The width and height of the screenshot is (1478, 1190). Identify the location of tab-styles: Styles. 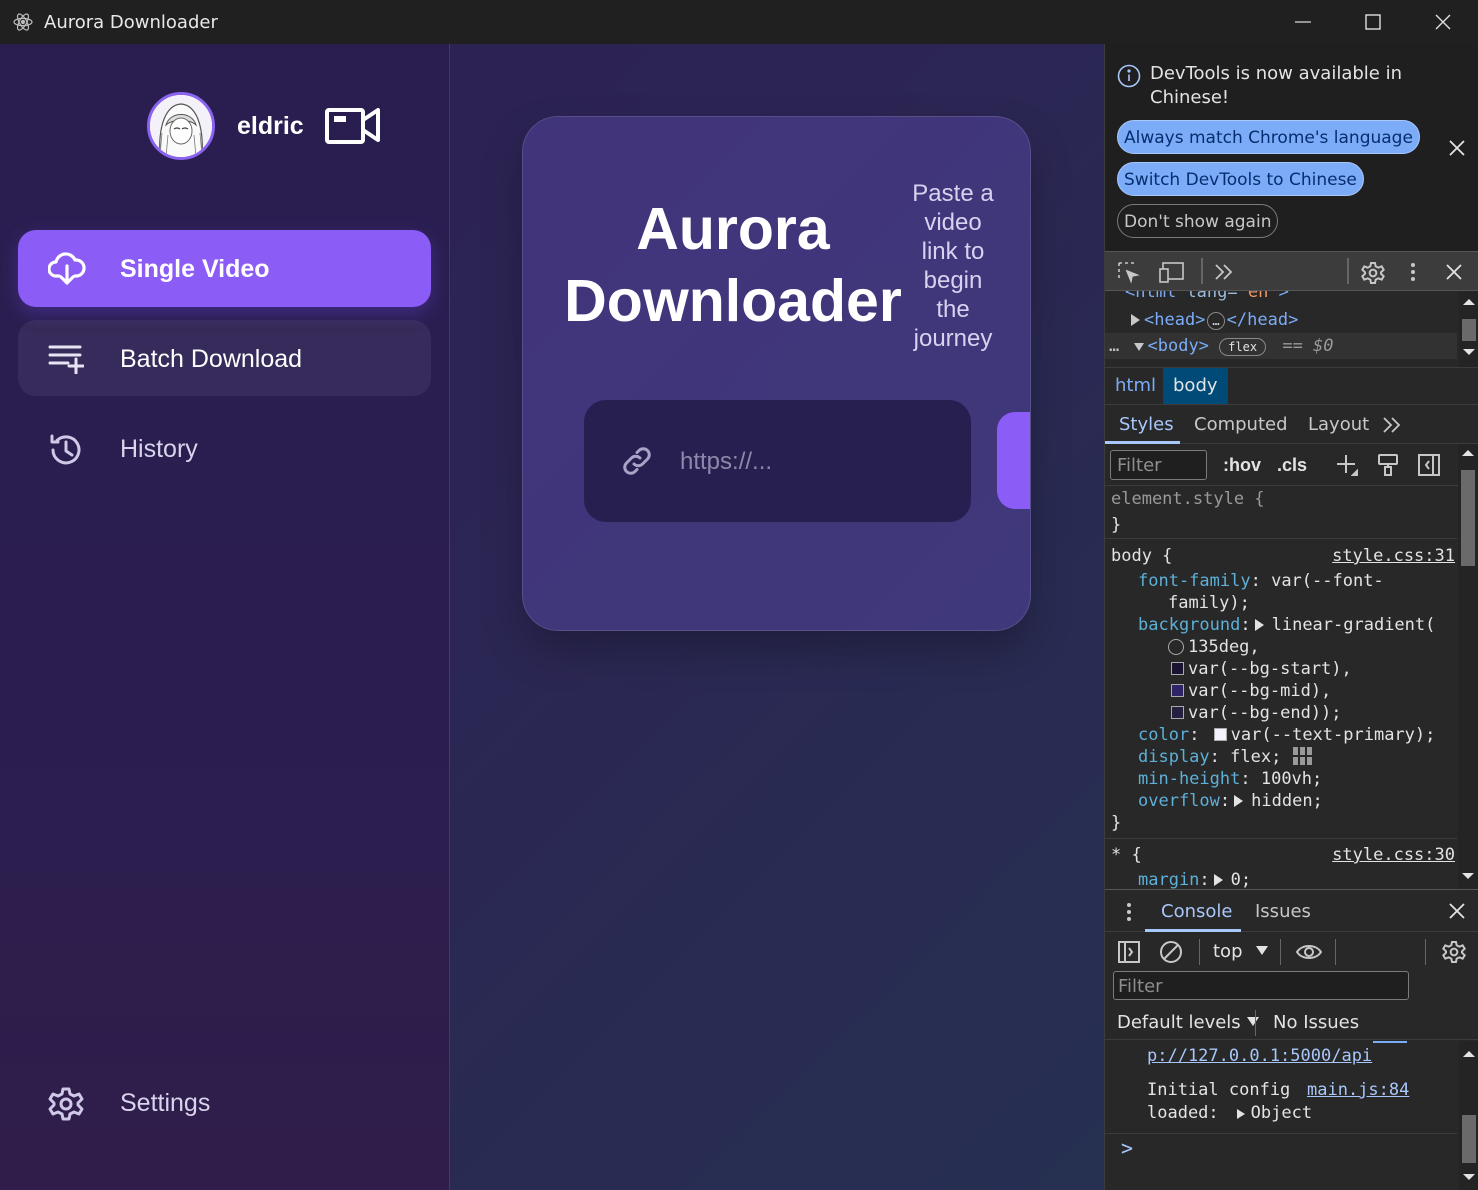
(1146, 424).